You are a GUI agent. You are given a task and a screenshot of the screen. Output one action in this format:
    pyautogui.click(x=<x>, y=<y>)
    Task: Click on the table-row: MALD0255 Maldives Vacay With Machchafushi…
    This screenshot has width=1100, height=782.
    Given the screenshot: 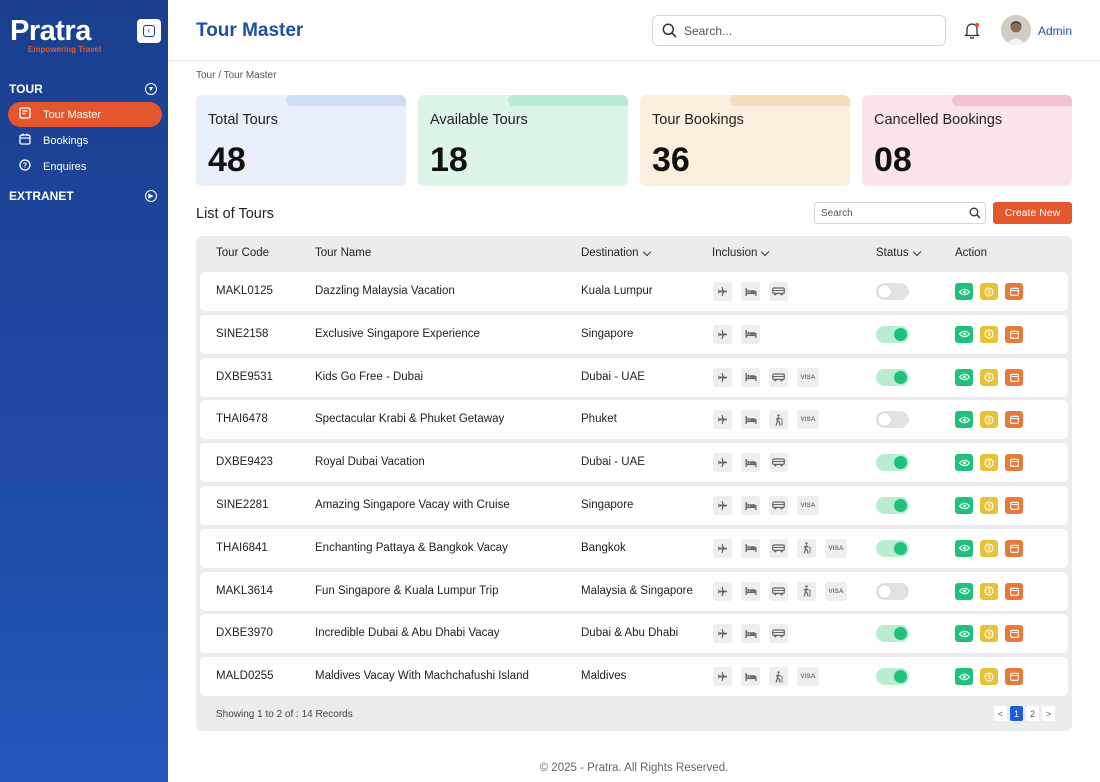 What is the action you would take?
    pyautogui.click(x=634, y=677)
    